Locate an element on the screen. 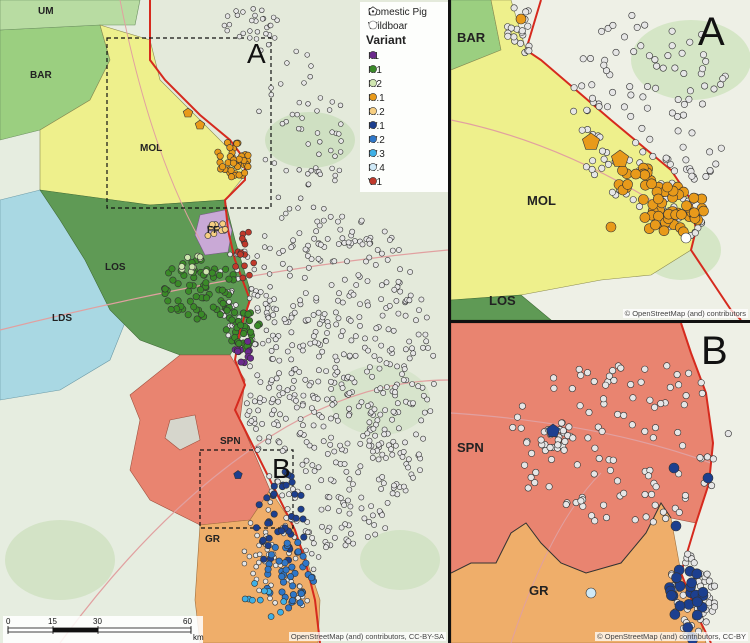  legend-variant-IV-3: IV.3 is located at coordinates (376, 154).